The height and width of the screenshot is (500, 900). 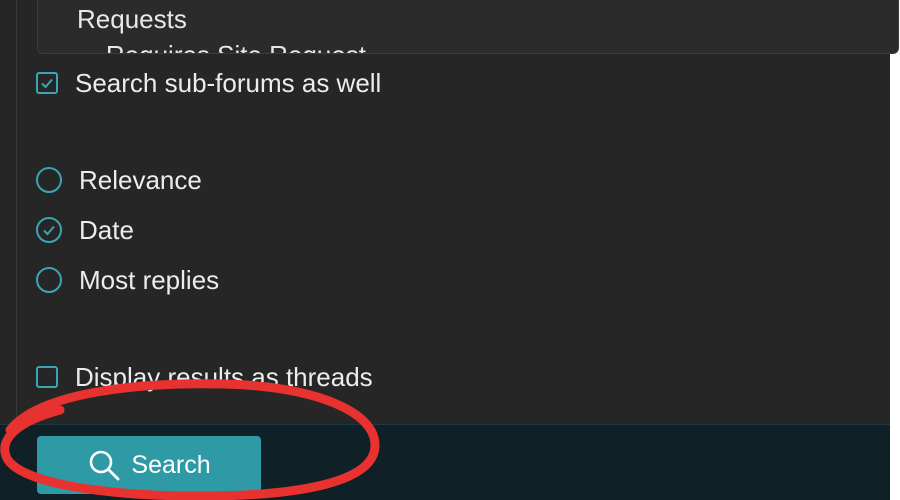 I want to click on sort-relevance-option: Relevance, so click(x=119, y=180).